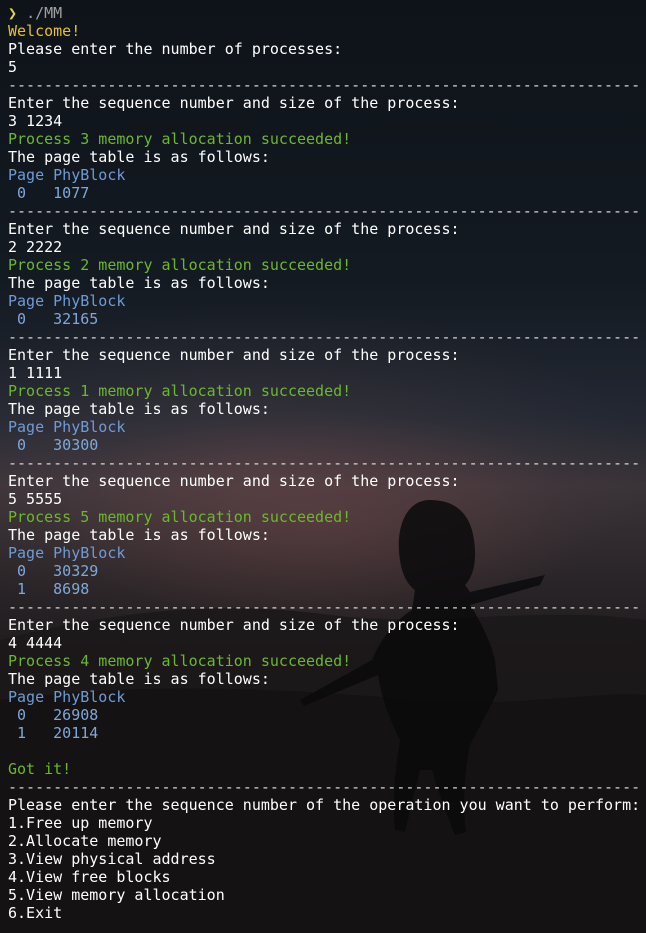  What do you see at coordinates (35, 643) in the screenshot?
I see `sequence-size-input: 4 4444` at bounding box center [35, 643].